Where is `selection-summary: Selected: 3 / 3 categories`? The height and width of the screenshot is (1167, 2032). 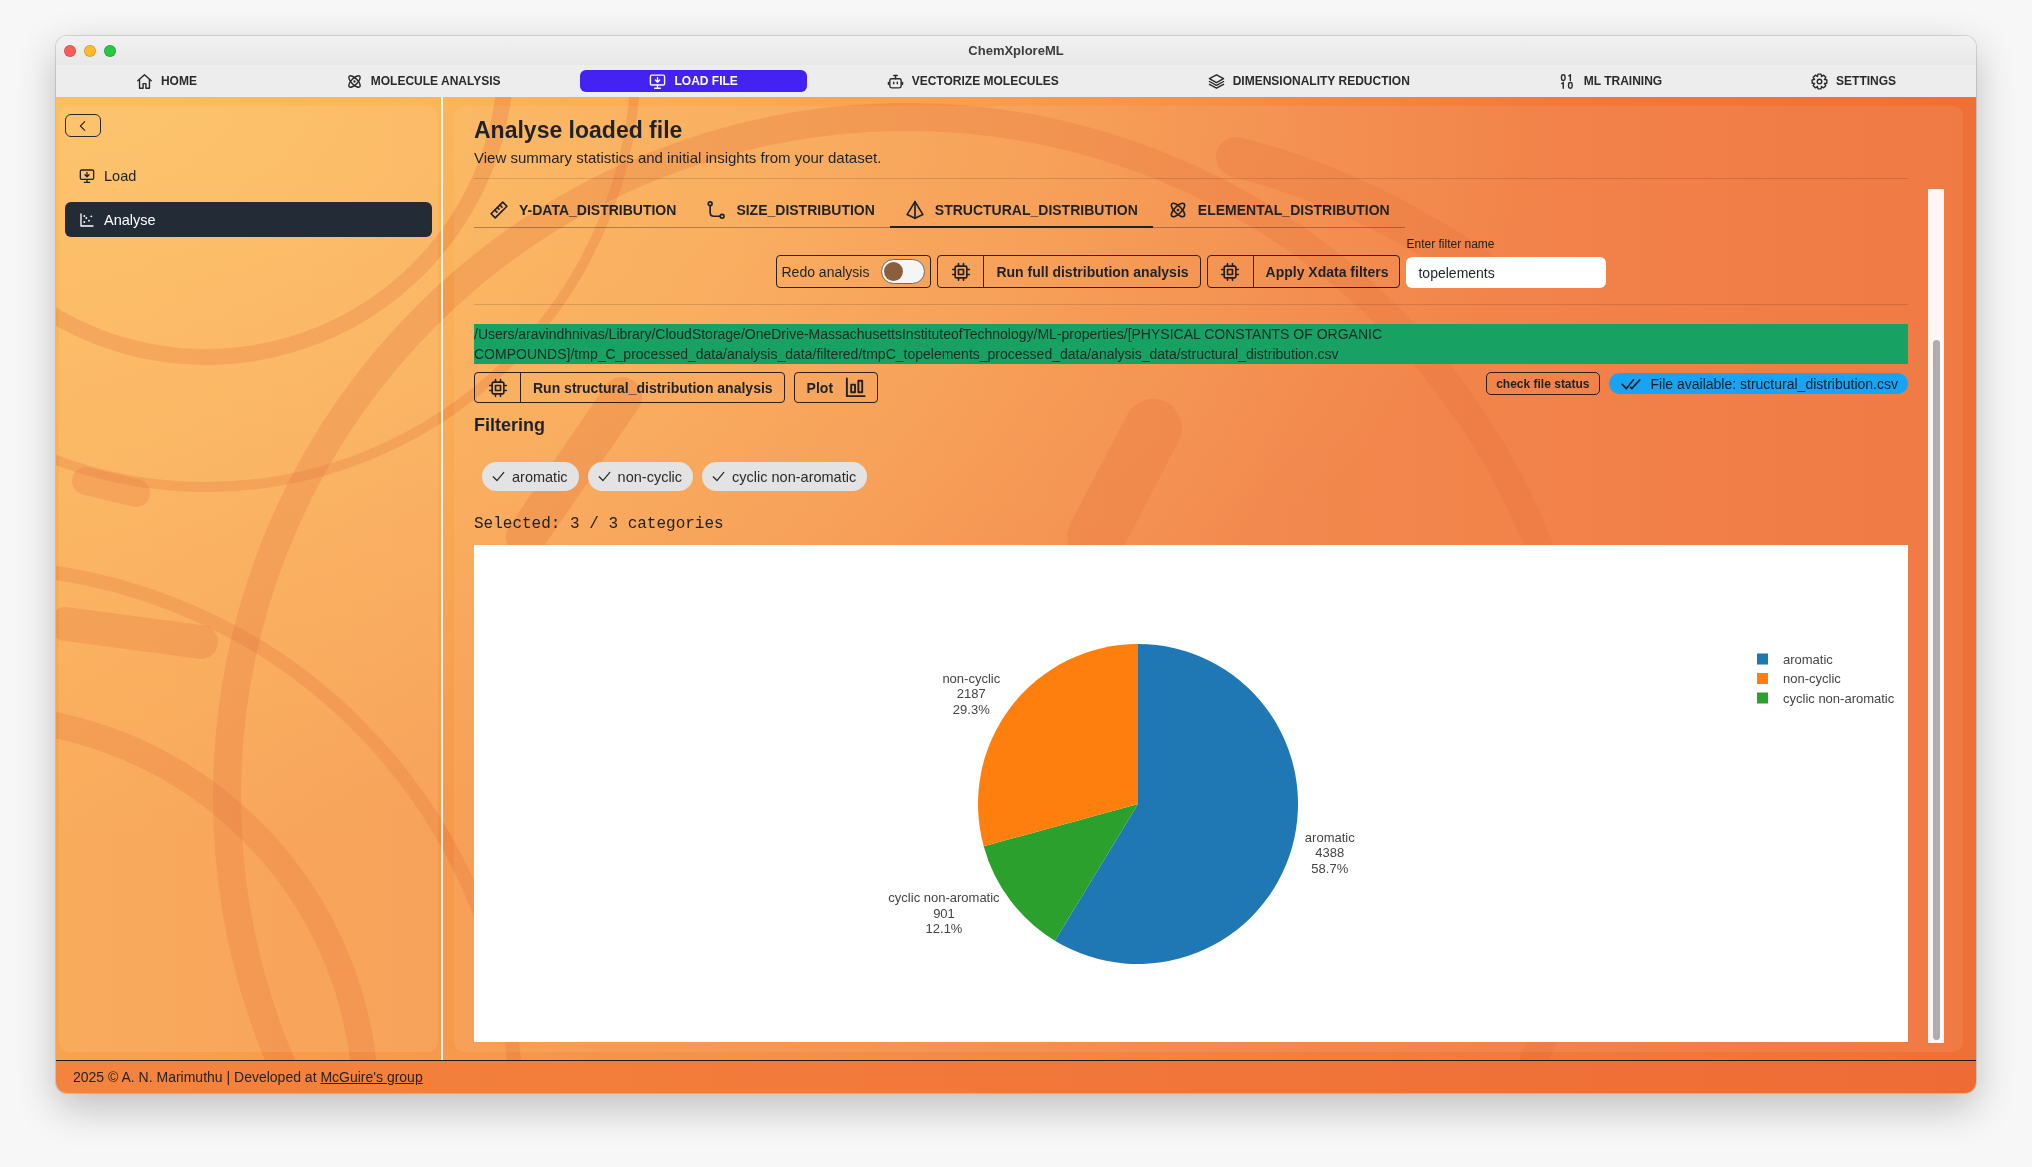 selection-summary: Selected: 3 / 3 categories is located at coordinates (599, 524).